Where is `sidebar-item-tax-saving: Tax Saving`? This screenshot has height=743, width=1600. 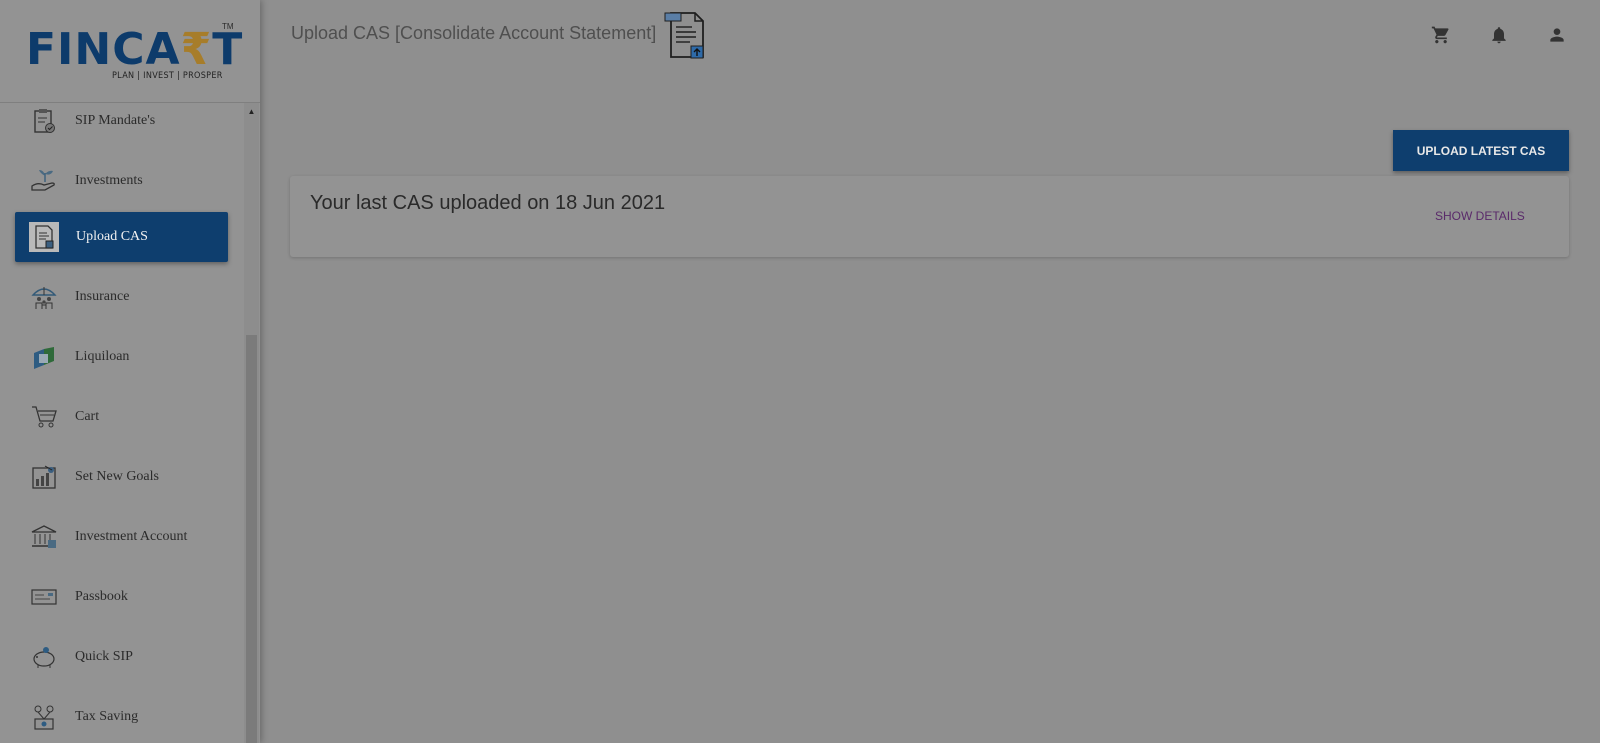 sidebar-item-tax-saving: Tax Saving is located at coordinates (121, 717).